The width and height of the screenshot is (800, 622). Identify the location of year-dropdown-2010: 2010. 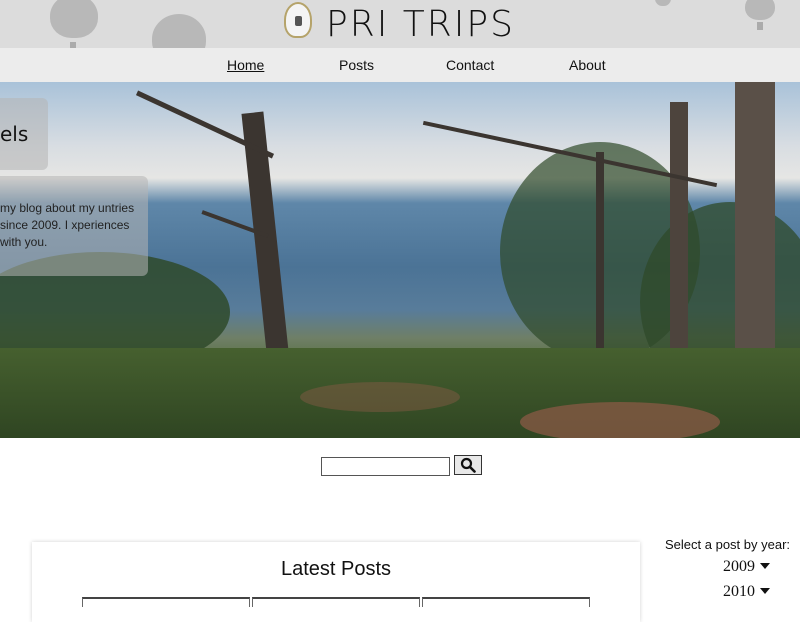
(746, 592).